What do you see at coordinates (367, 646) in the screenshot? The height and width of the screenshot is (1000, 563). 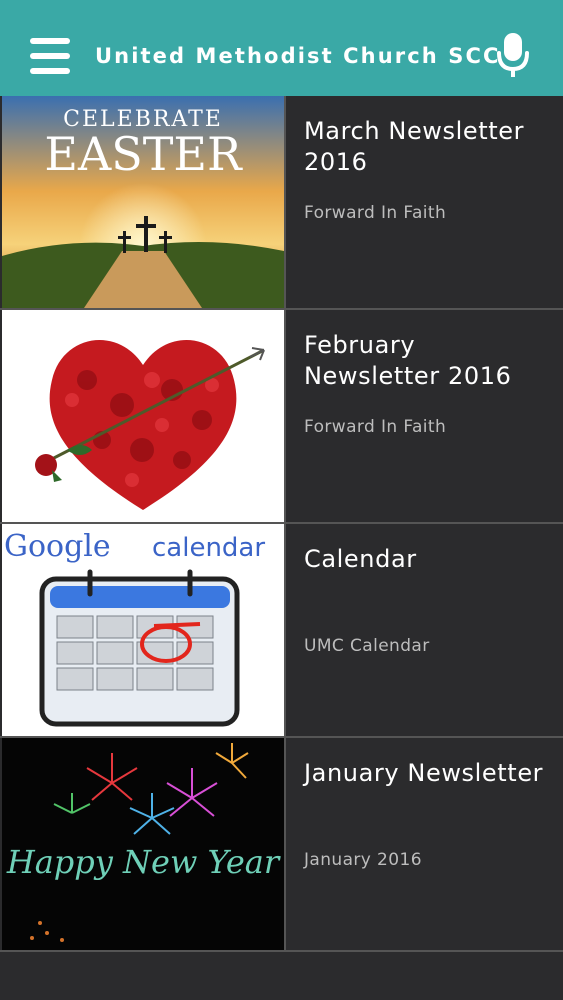 I see `item-subtitle: UMC Calendar` at bounding box center [367, 646].